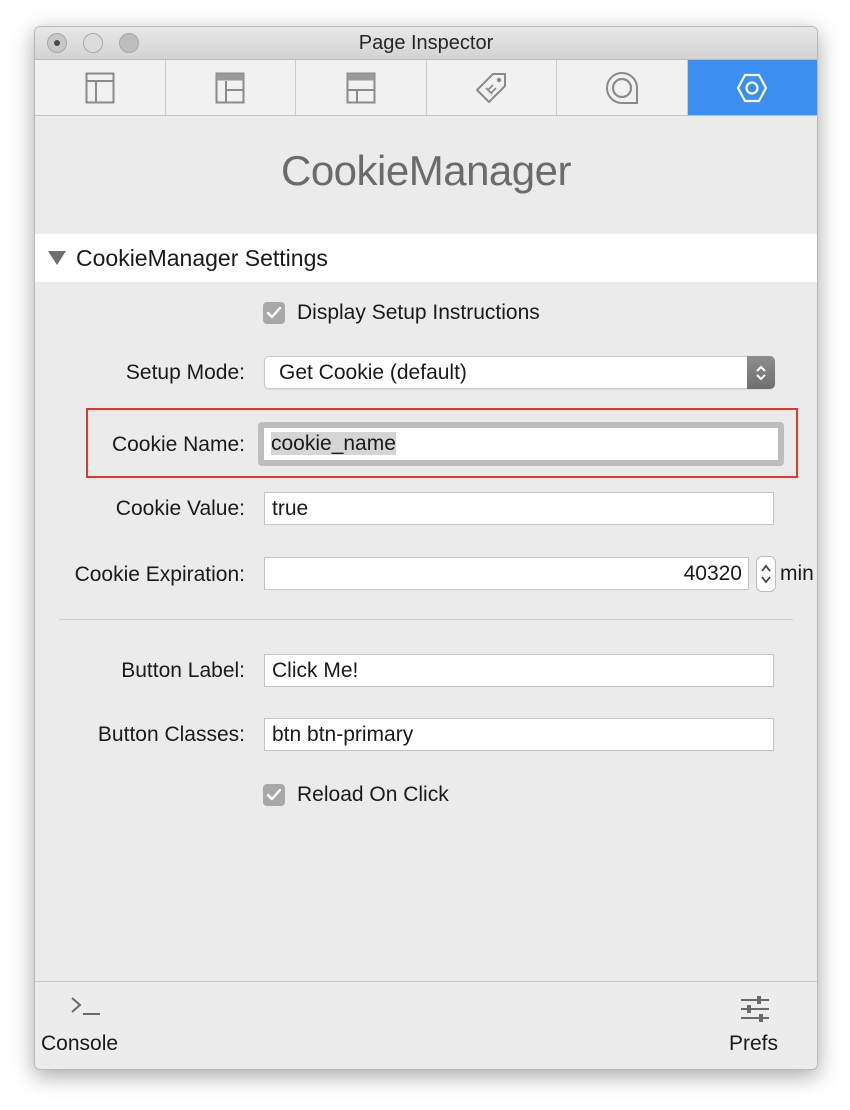 This screenshot has height=1110, width=850. I want to click on tab-layout-header, so click(361, 87).